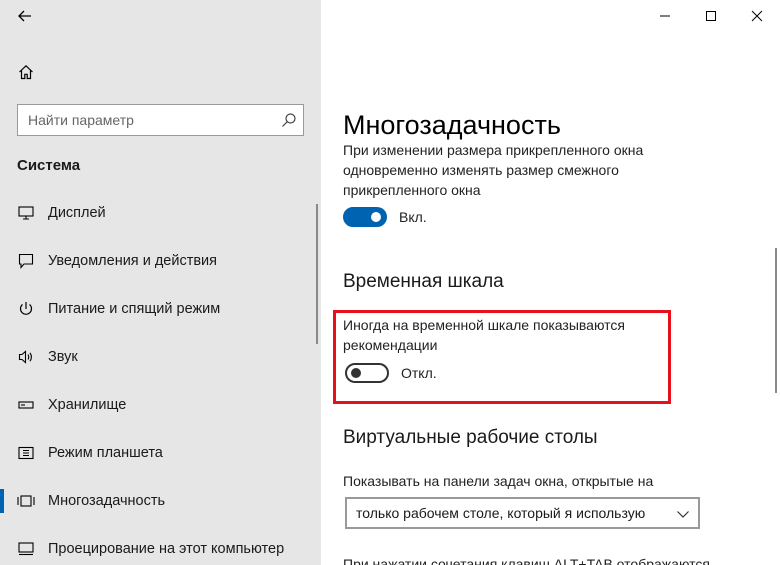 This screenshot has height=565, width=780. I want to click on sidebar-item-tablet-mode: Режим планшета, so click(160, 453).